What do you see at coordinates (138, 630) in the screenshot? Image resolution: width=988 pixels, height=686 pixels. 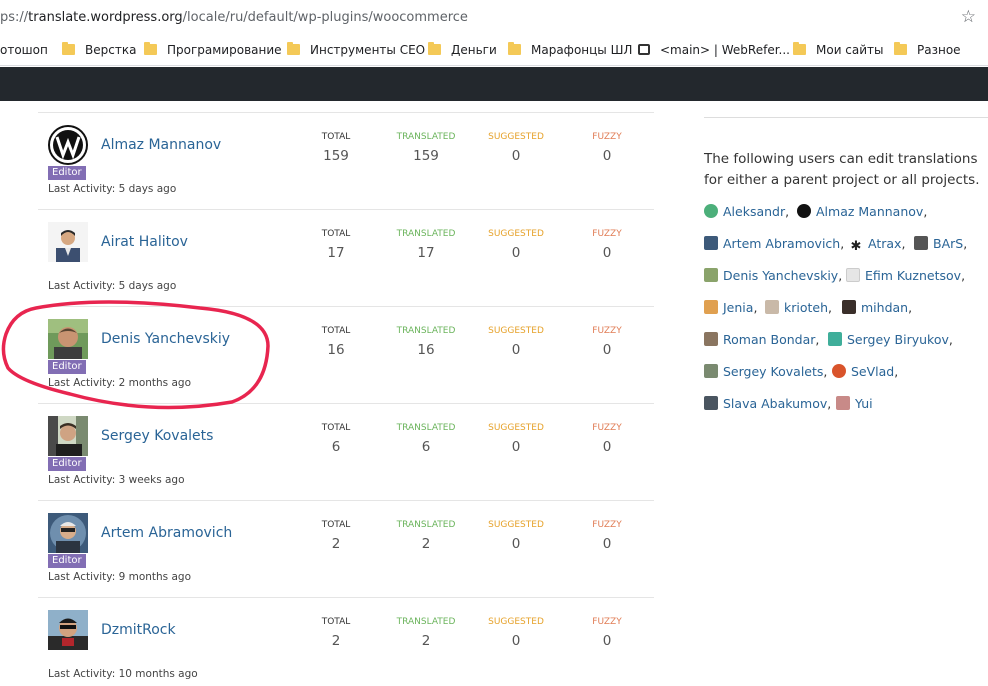 I see `contributor-name: DzmitRock` at bounding box center [138, 630].